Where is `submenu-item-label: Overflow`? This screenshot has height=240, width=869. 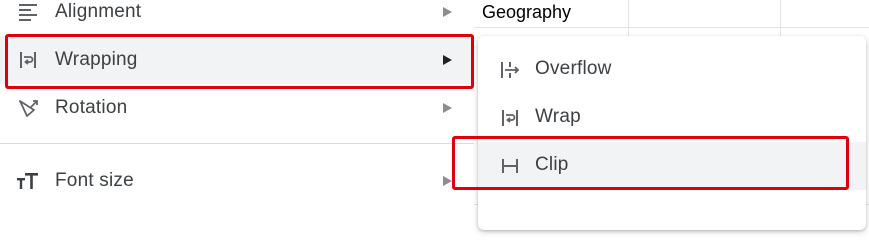
submenu-item-label: Overflow is located at coordinates (573, 68).